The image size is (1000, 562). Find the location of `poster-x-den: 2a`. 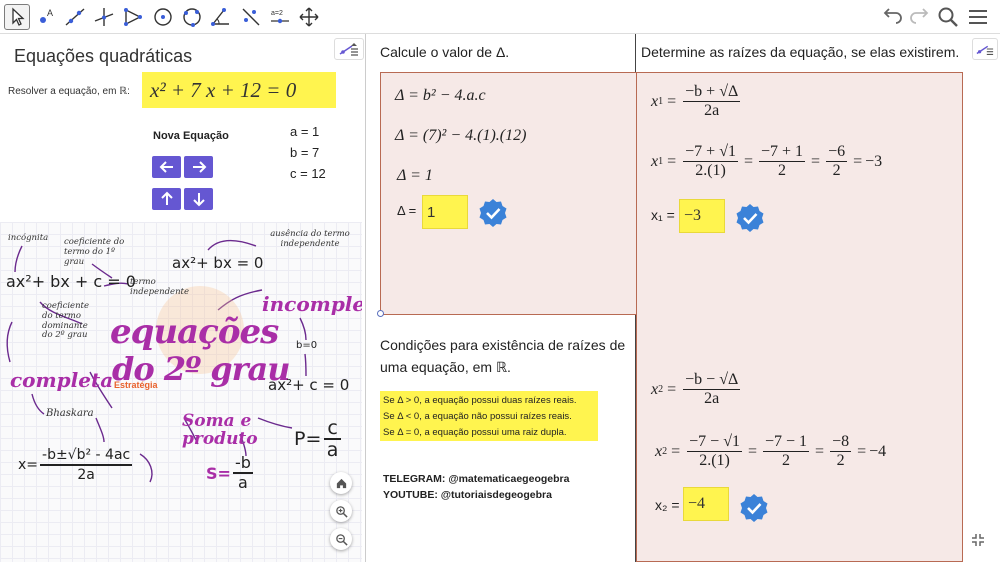

poster-x-den: 2a is located at coordinates (86, 475).